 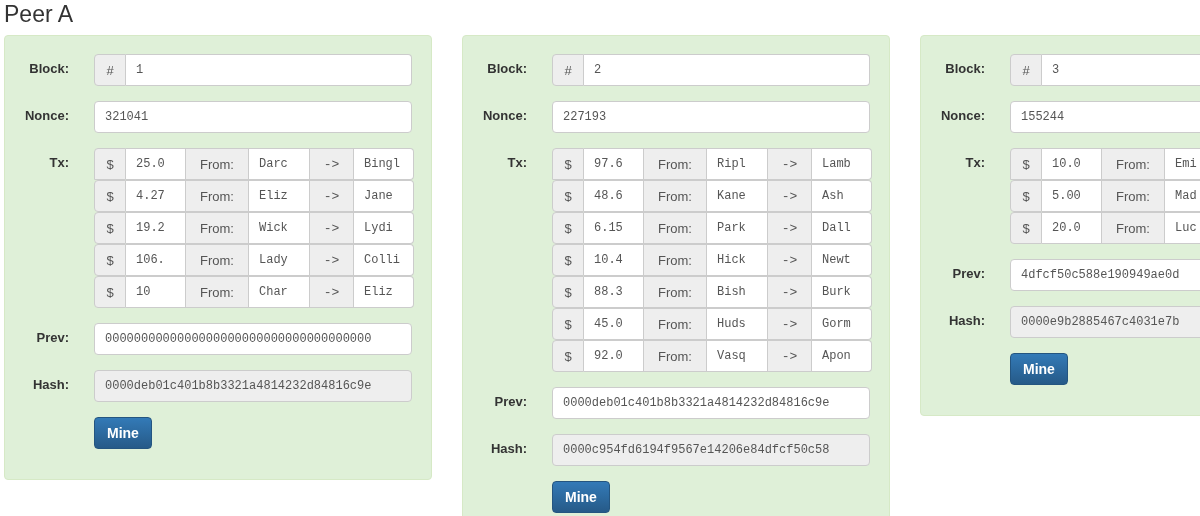 I want to click on recipient-field: Burk, so click(x=842, y=292).